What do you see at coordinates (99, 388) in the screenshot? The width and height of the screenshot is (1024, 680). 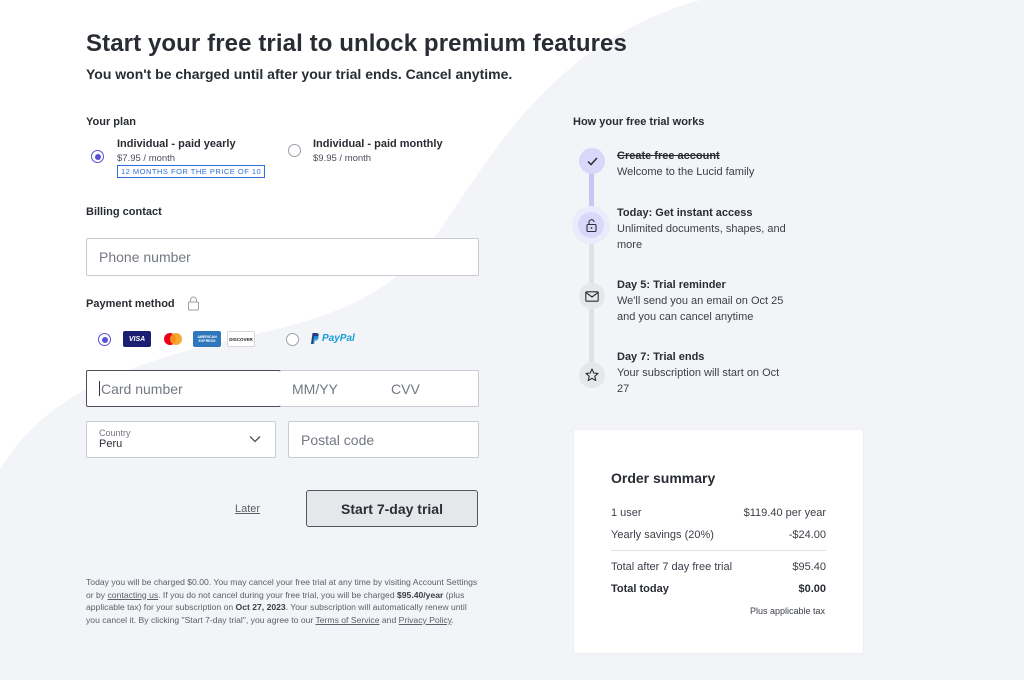 I see `text-caret` at bounding box center [99, 388].